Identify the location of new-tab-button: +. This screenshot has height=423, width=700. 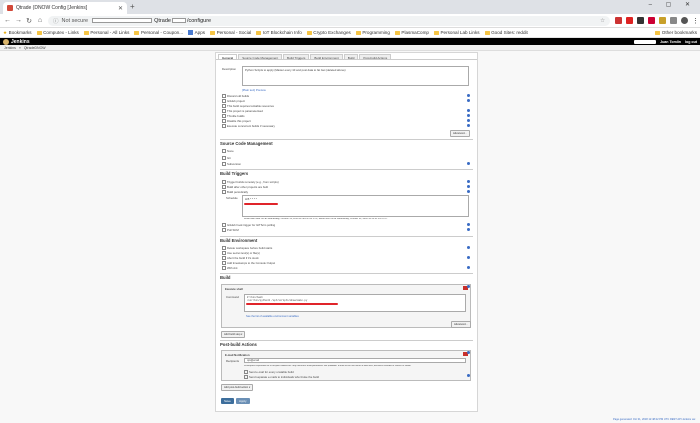
(132, 7).